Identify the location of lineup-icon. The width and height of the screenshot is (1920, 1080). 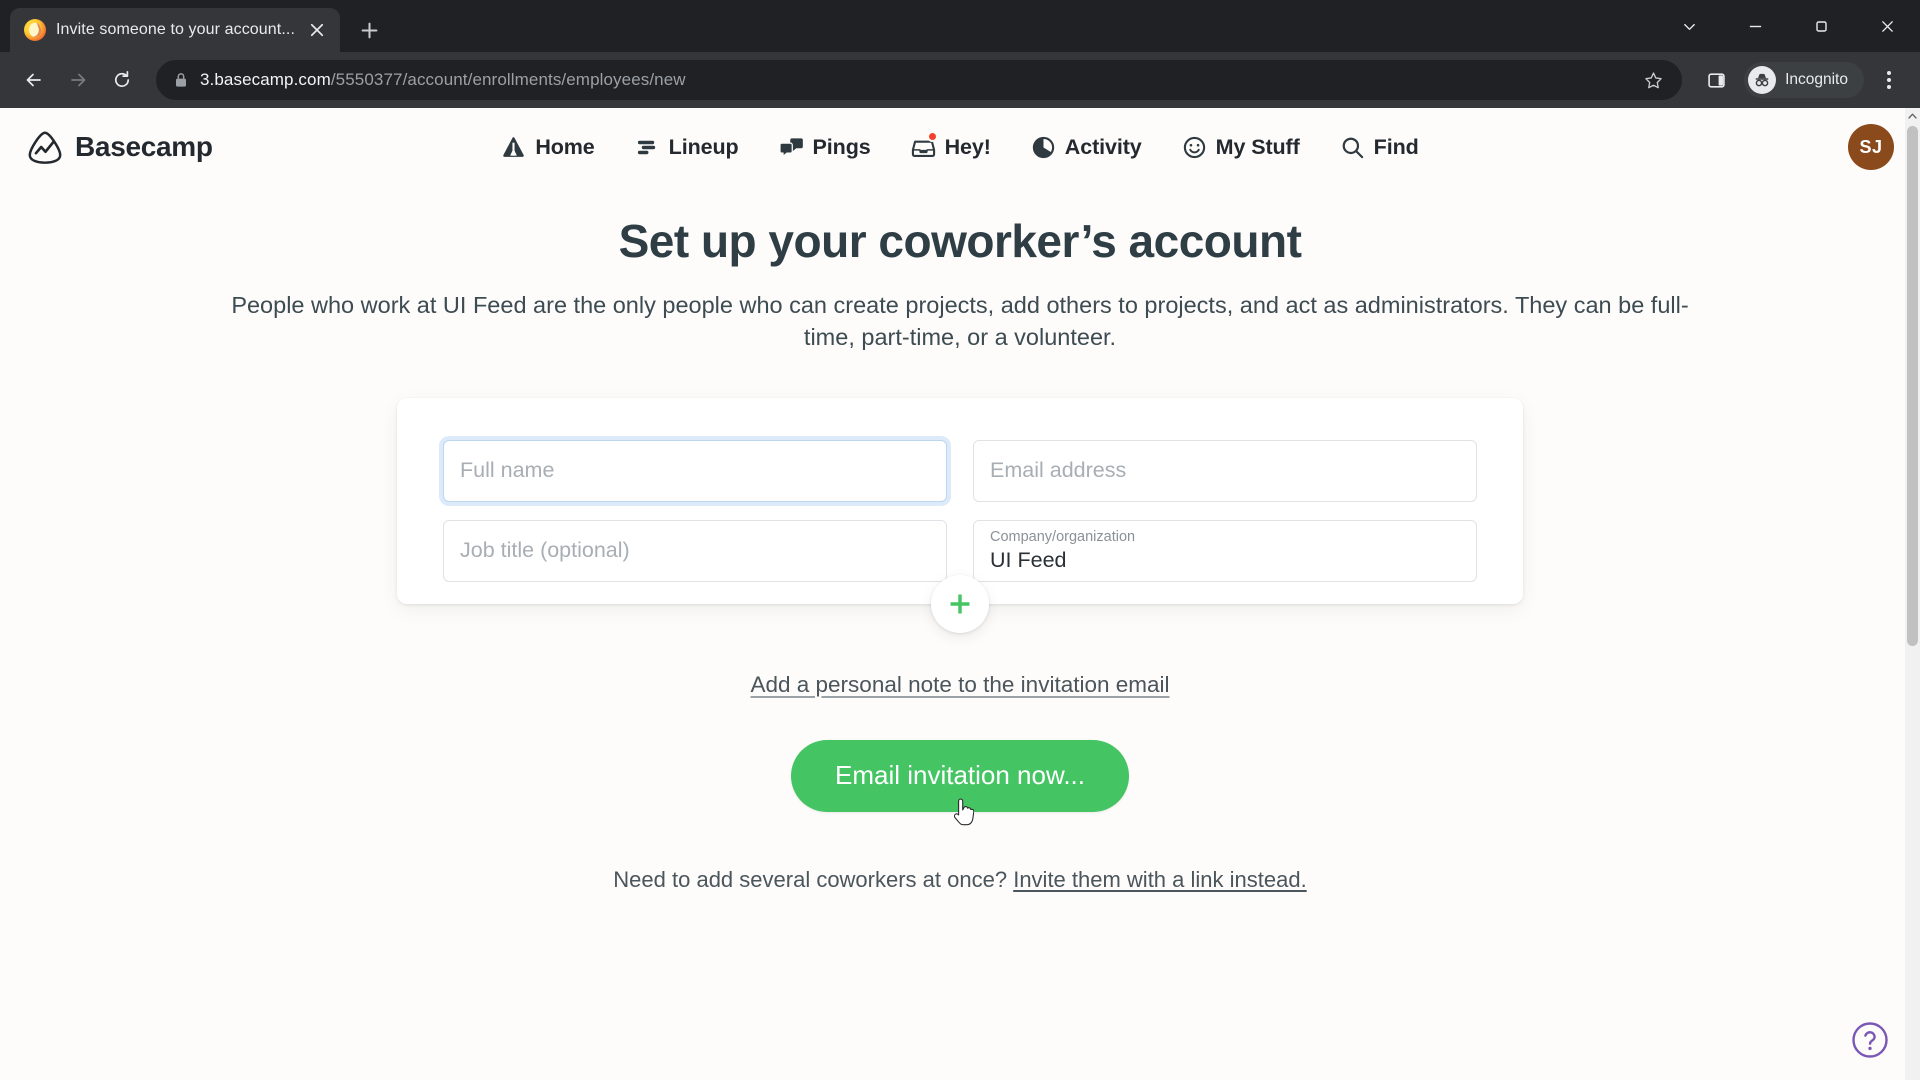
(646, 147).